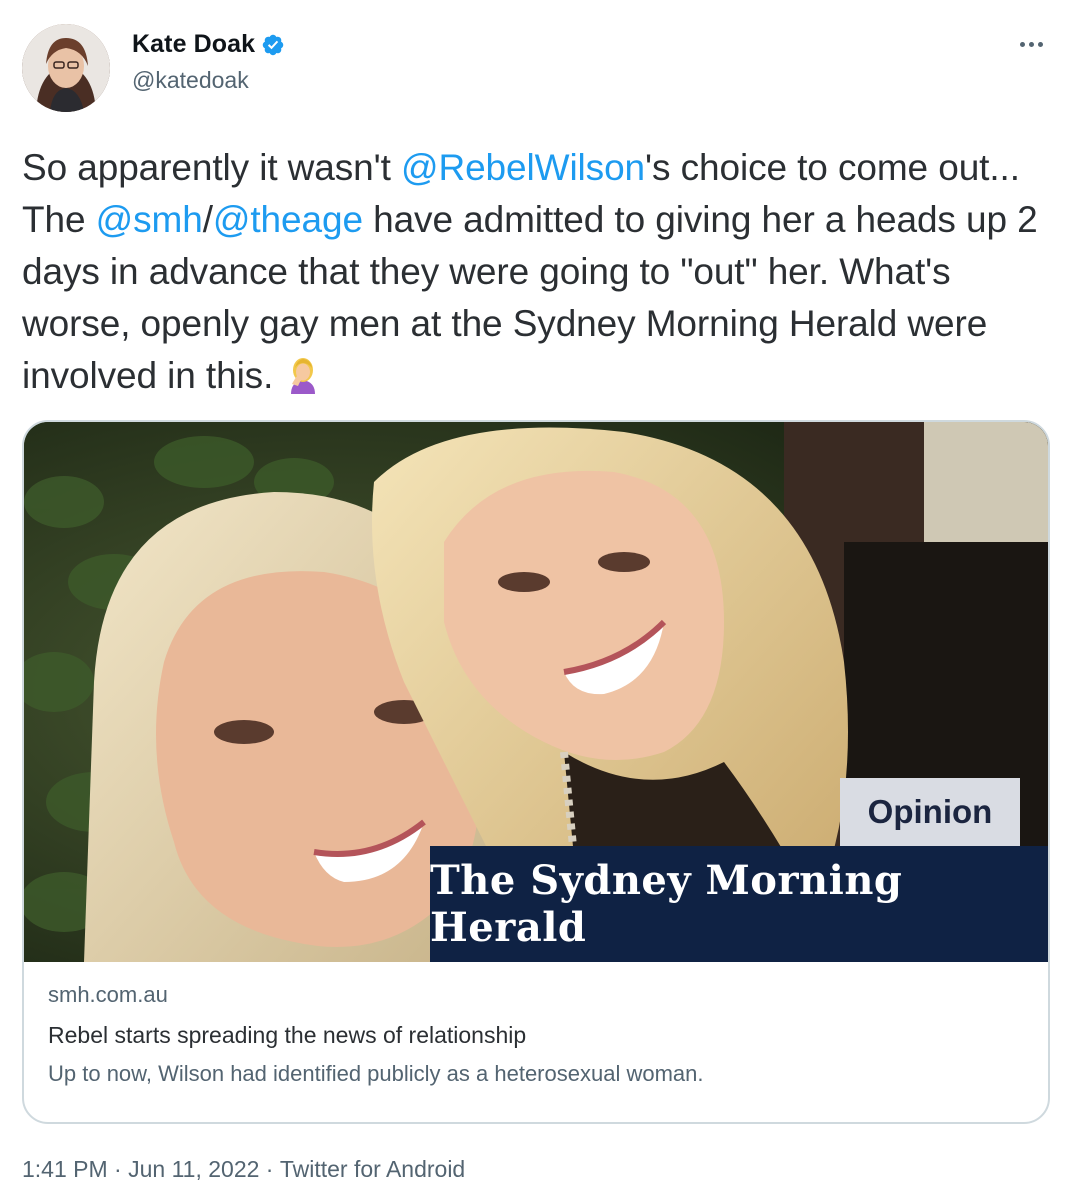 This screenshot has width=1083, height=1200. I want to click on avatar-image, so click(66, 68).